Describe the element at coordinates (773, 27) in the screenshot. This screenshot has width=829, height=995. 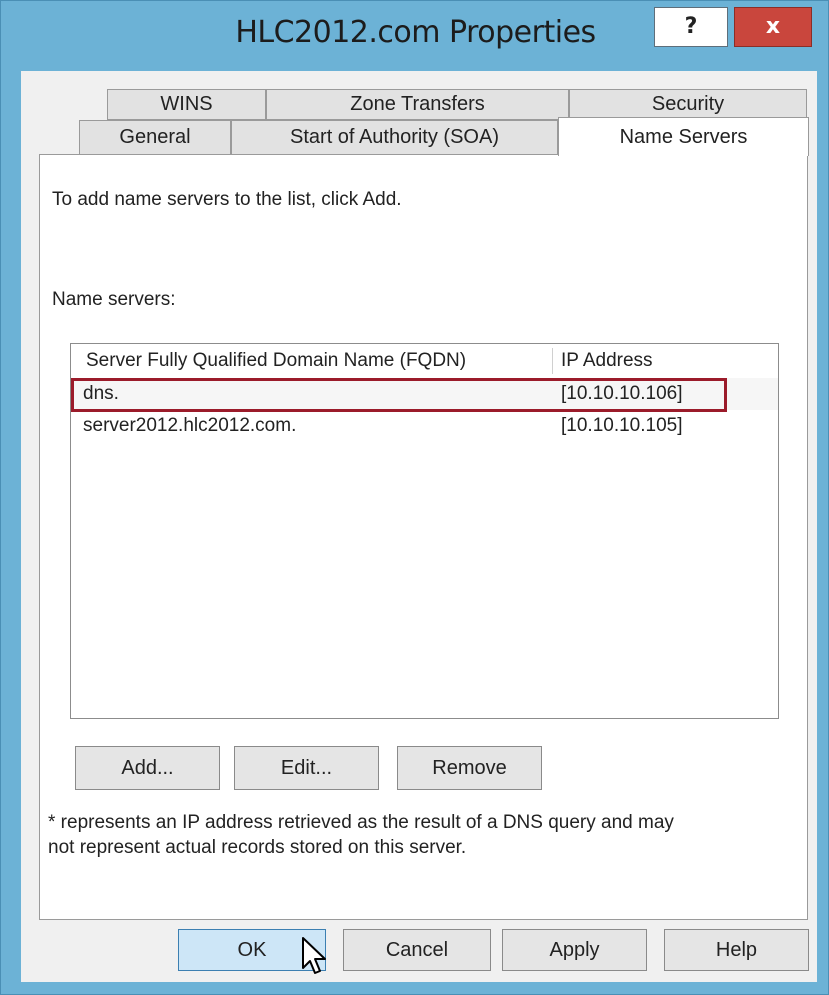
I see `close-button: x` at that location.